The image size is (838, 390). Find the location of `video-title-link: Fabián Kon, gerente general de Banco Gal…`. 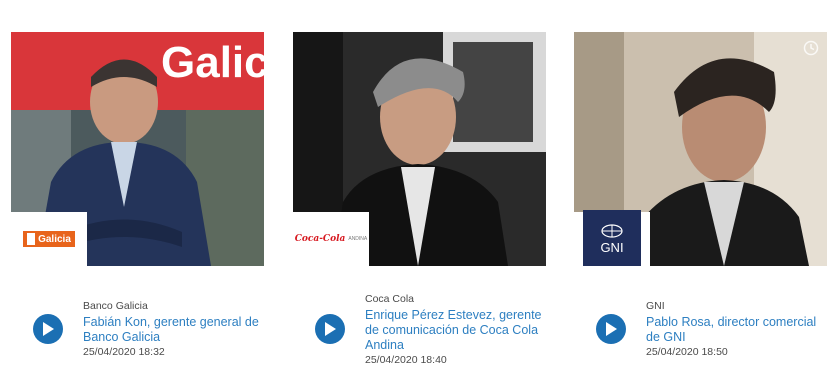

video-title-link: Fabián Kon, gerente general de Banco Gal… is located at coordinates (175, 330).